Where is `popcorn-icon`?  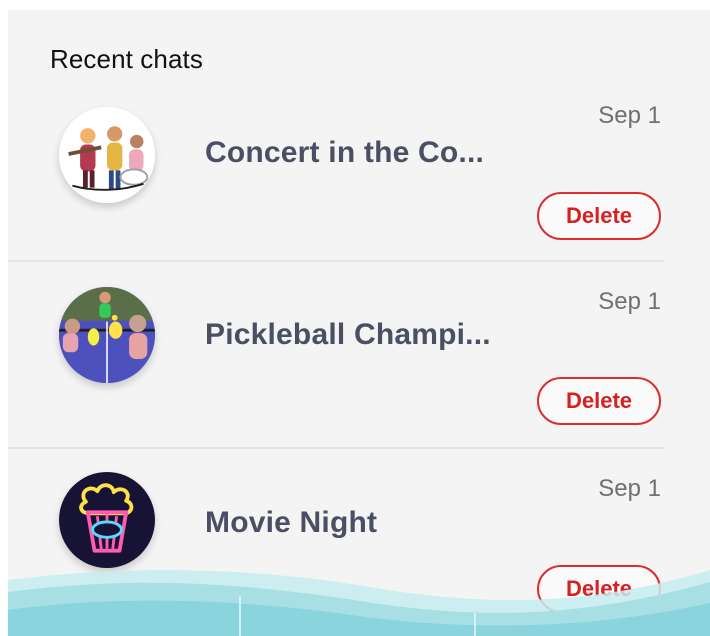
popcorn-icon is located at coordinates (107, 520).